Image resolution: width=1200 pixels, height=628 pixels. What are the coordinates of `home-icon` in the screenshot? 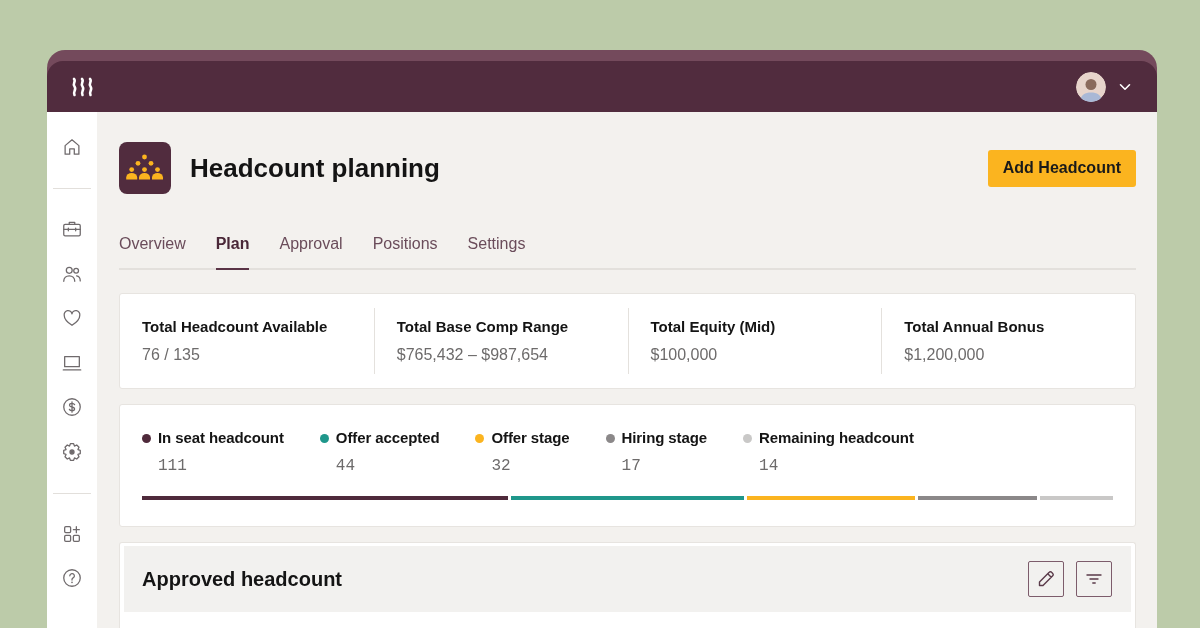 It's located at (72, 147).